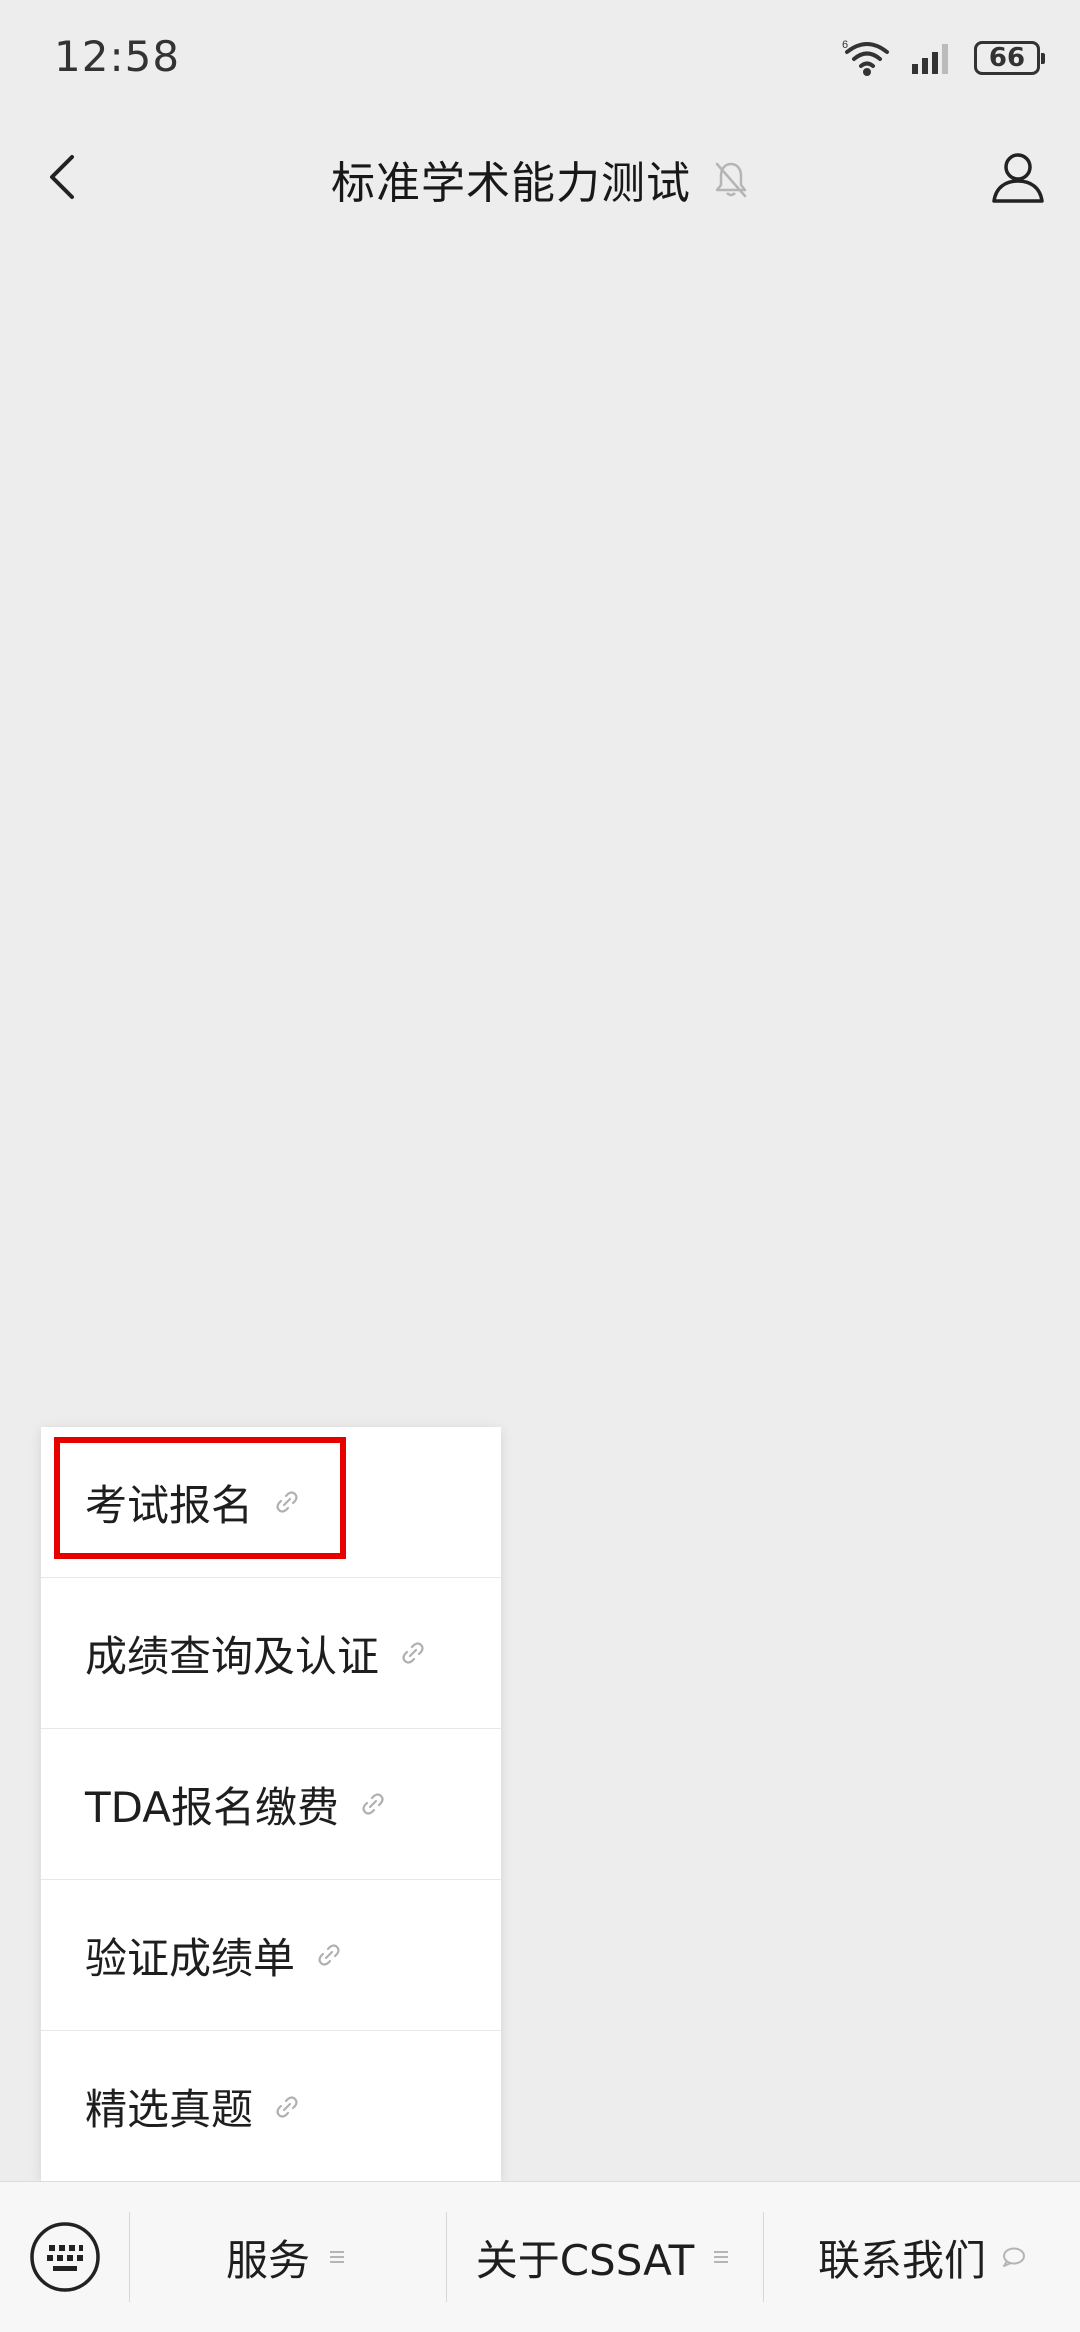 This screenshot has height=2332, width=1080. I want to click on service-popup-menu: 考试报名 成绩查询及认证 TDA报名缴费 验证成绩单 精选真题, so click(271, 1804).